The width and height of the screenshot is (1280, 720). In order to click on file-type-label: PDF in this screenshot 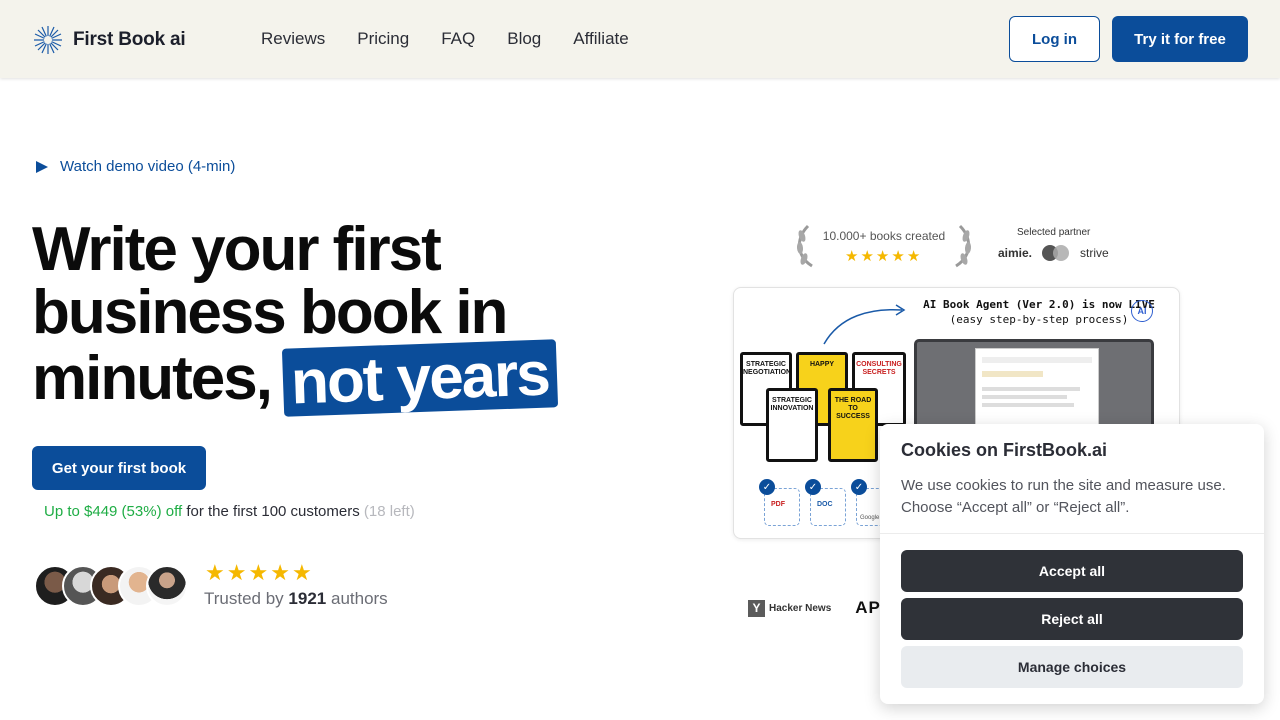, I will do `click(778, 504)`.